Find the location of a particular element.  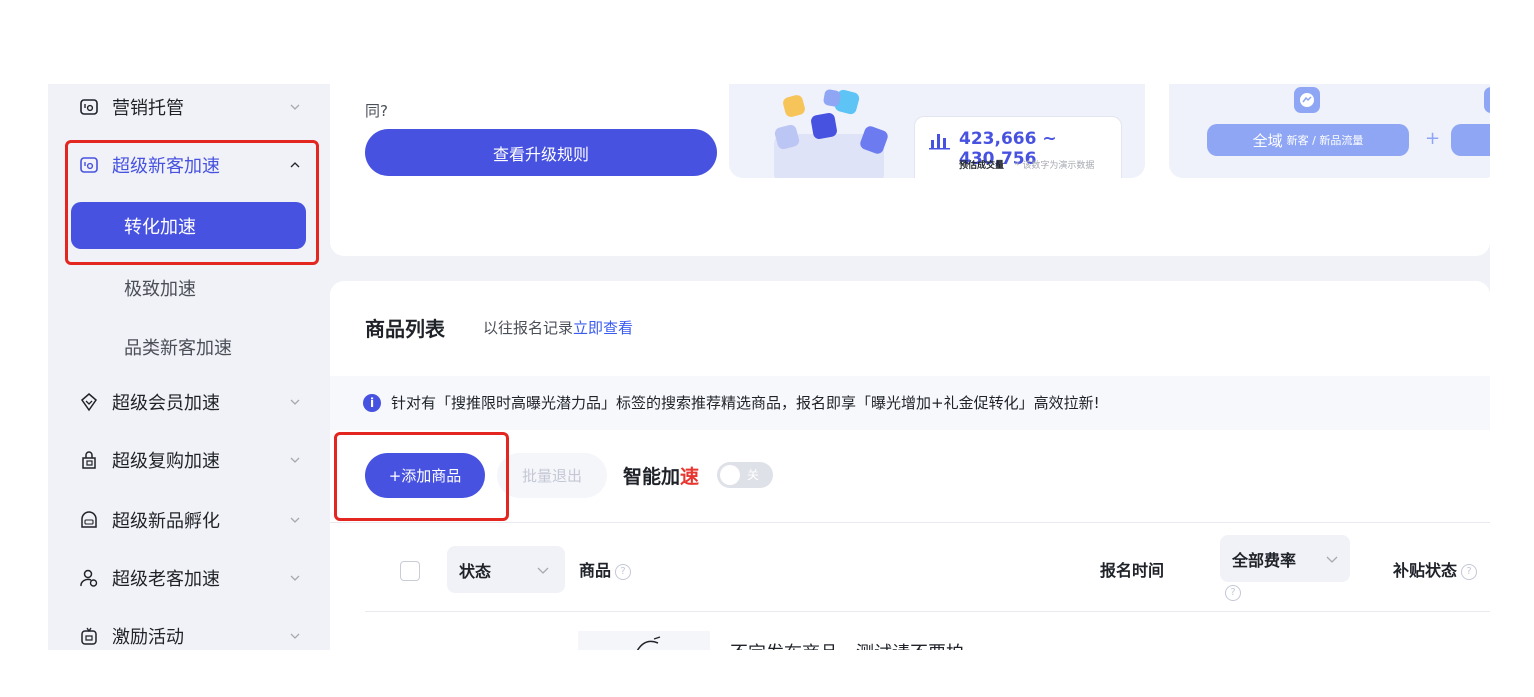

table-header: 状态 商品? 报名时间 全部费率 ? 补贴状态? is located at coordinates (927, 568).